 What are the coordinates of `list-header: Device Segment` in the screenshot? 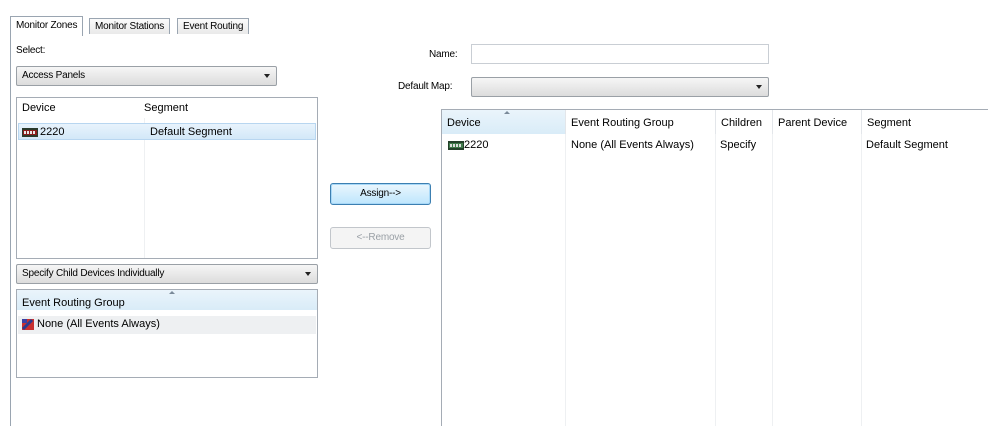 It's located at (167, 108).